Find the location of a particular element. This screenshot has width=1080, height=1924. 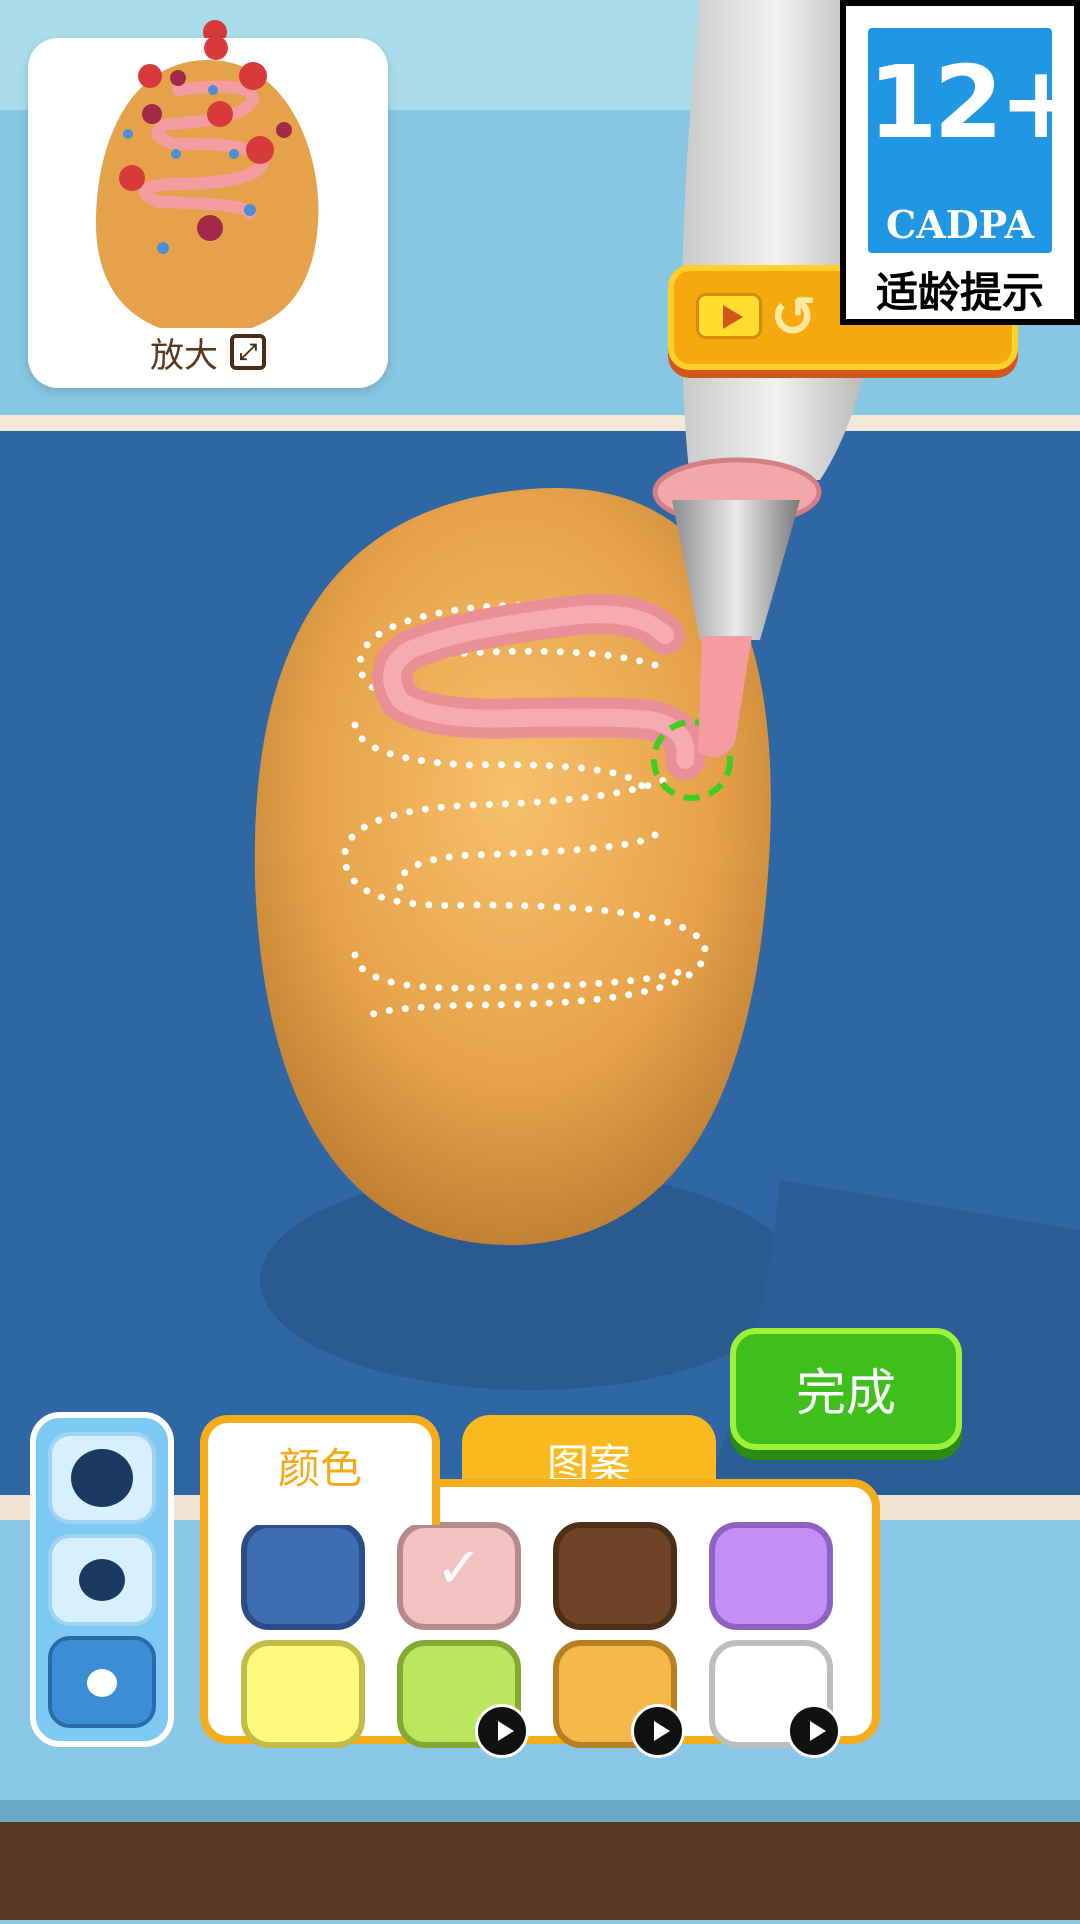

bottom-bar is located at coordinates (540, 1871).